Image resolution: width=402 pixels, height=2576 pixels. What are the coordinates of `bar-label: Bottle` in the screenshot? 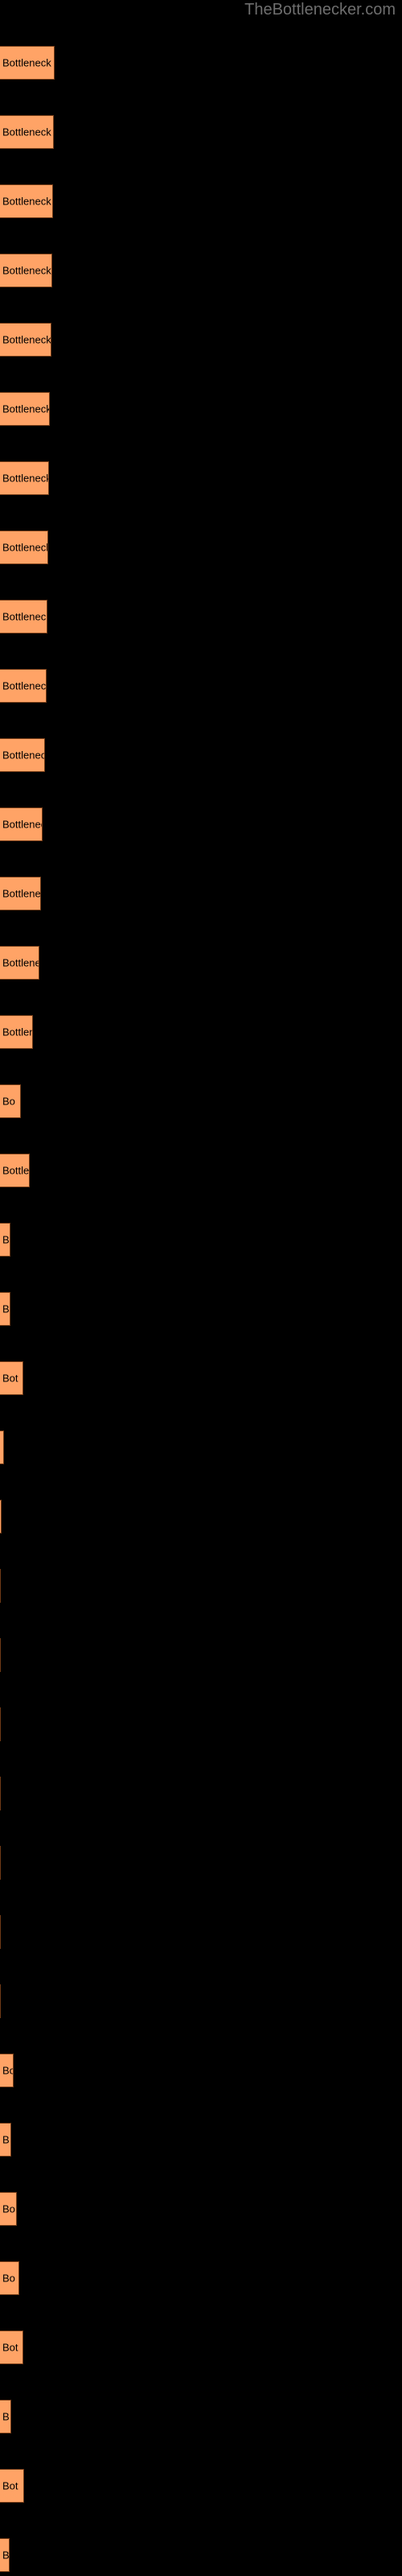 It's located at (16, 1170).